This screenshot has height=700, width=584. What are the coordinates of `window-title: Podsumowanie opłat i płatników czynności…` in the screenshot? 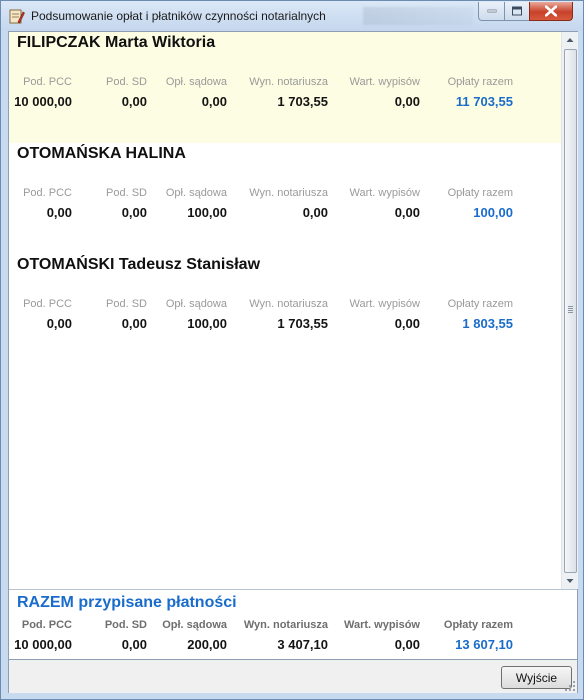 It's located at (178, 16).